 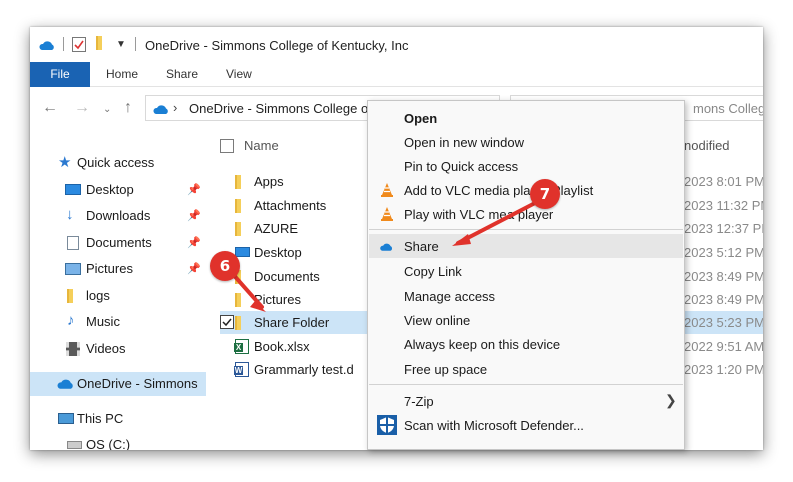 What do you see at coordinates (82, 108) in the screenshot?
I see `forward-arrow-icon: →` at bounding box center [82, 108].